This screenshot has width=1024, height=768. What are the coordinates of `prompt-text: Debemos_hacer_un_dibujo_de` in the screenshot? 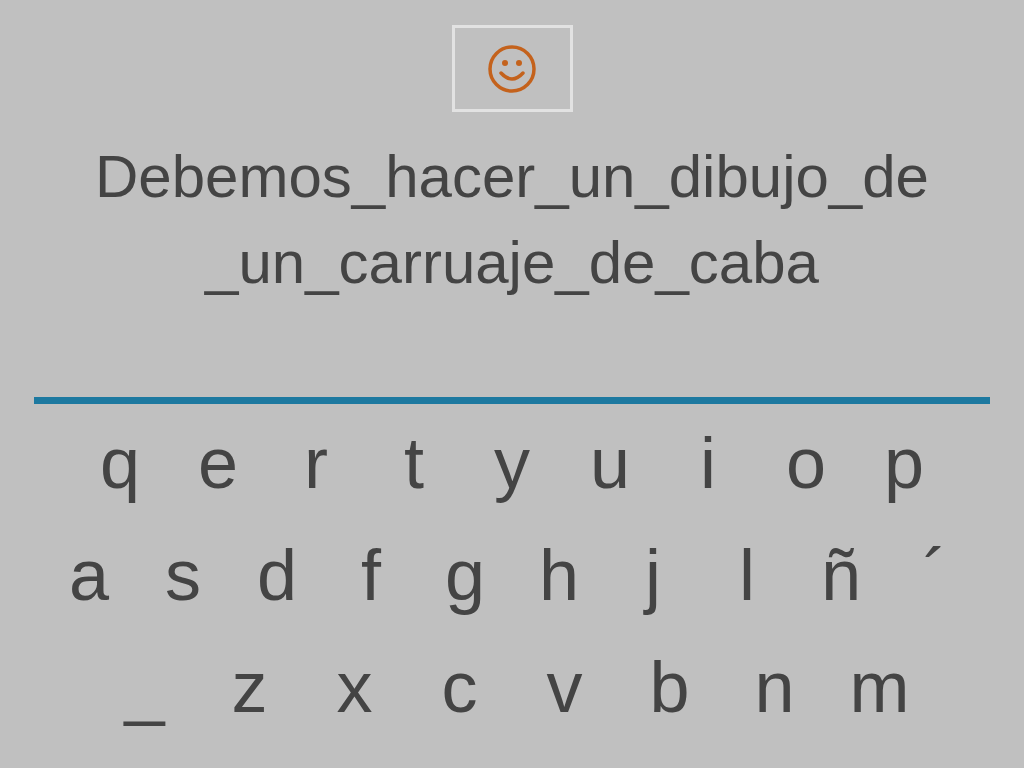 It's located at (512, 177).